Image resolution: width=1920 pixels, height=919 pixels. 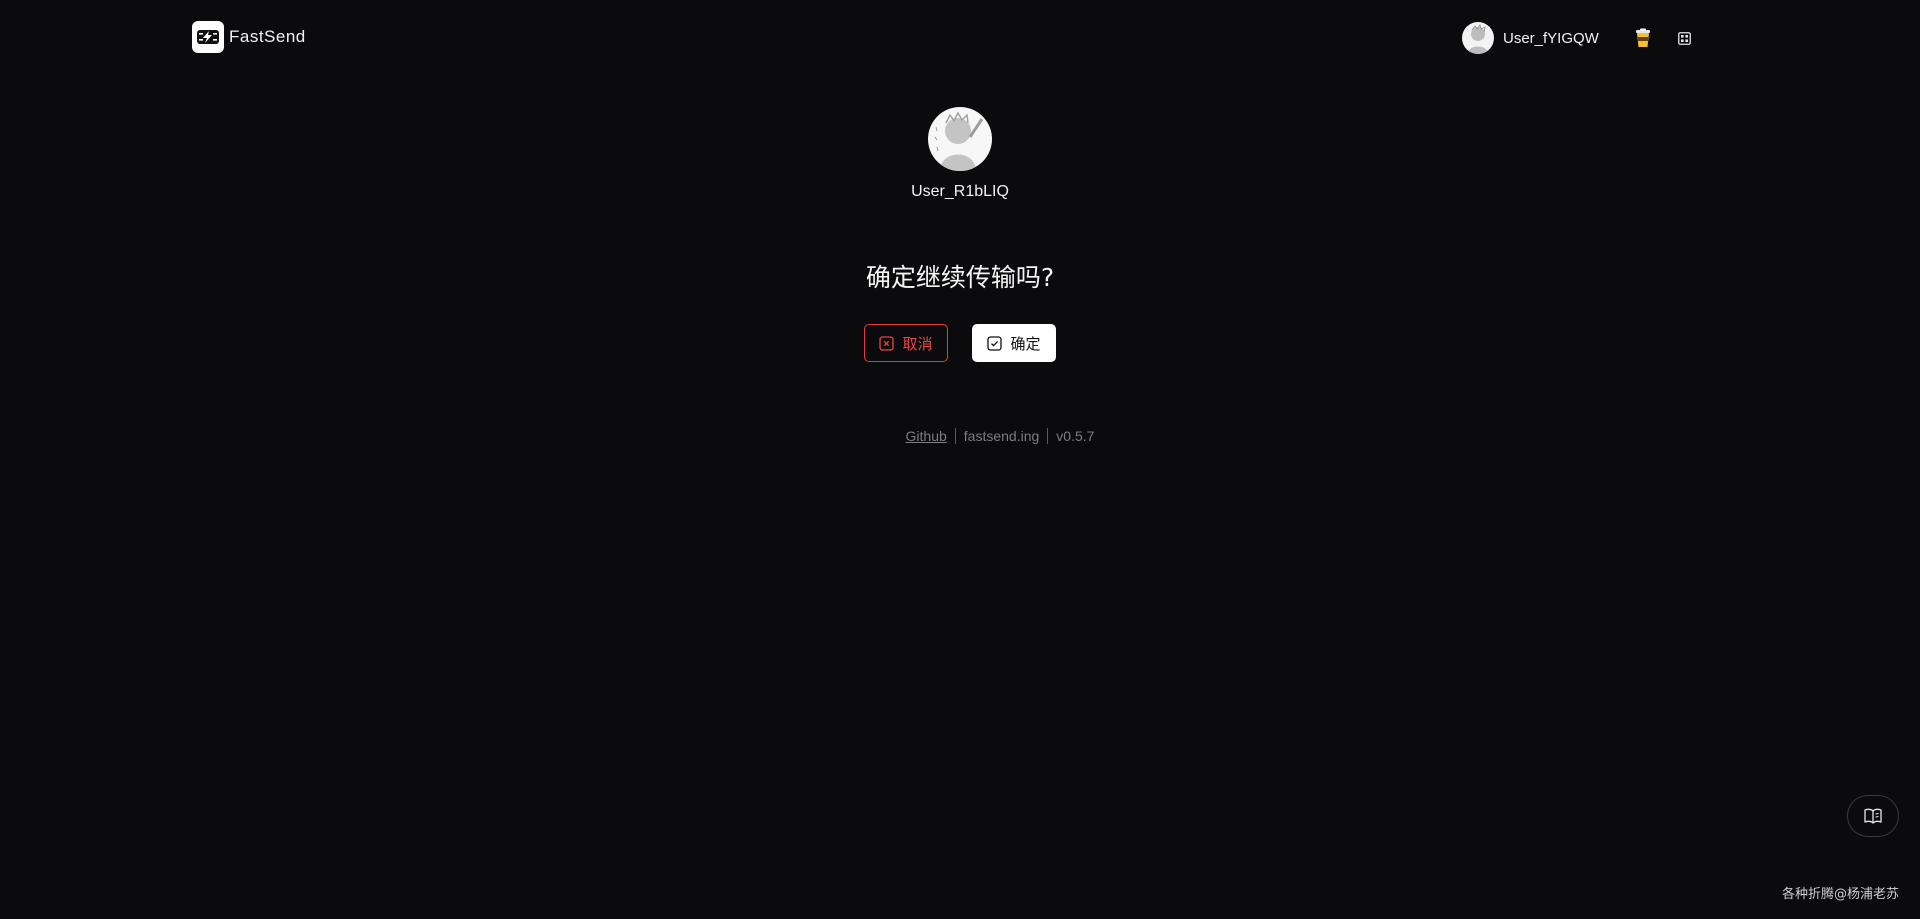 What do you see at coordinates (926, 436) in the screenshot?
I see `github-link: Github` at bounding box center [926, 436].